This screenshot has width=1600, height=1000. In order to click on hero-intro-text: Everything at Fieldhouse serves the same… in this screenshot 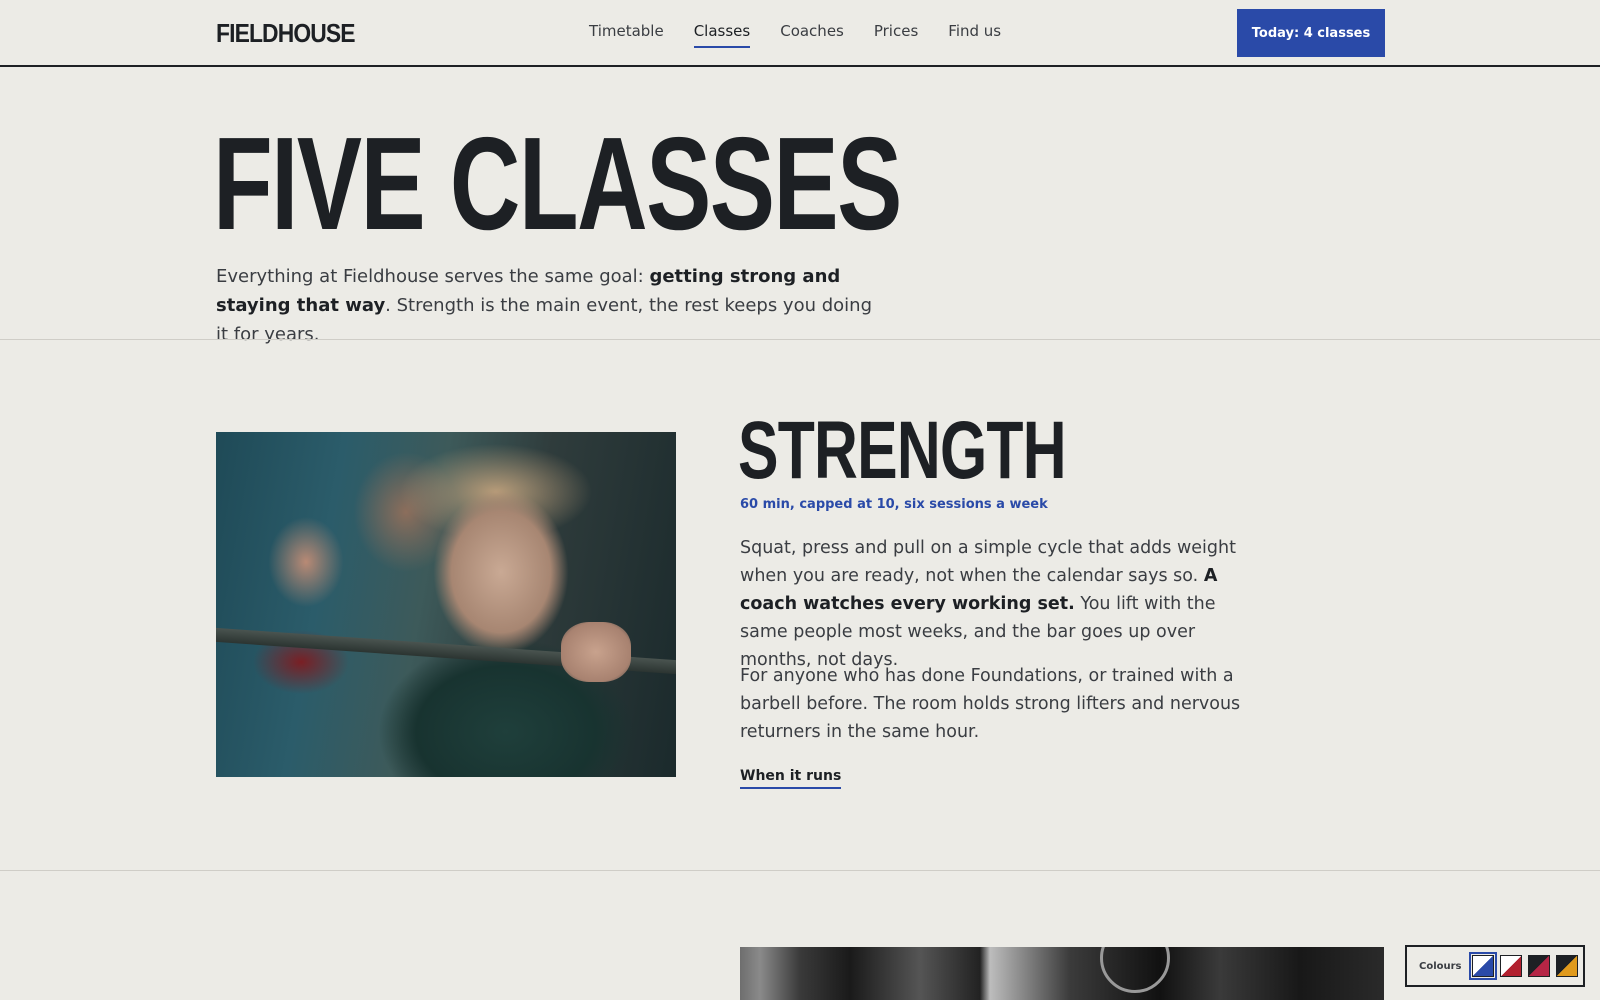, I will do `click(433, 276)`.